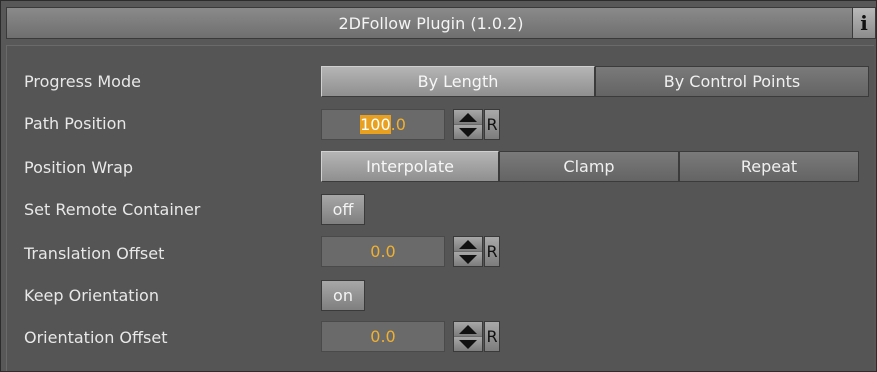  What do you see at coordinates (343, 209) in the screenshot?
I see `set-remote-container-toggle: off` at bounding box center [343, 209].